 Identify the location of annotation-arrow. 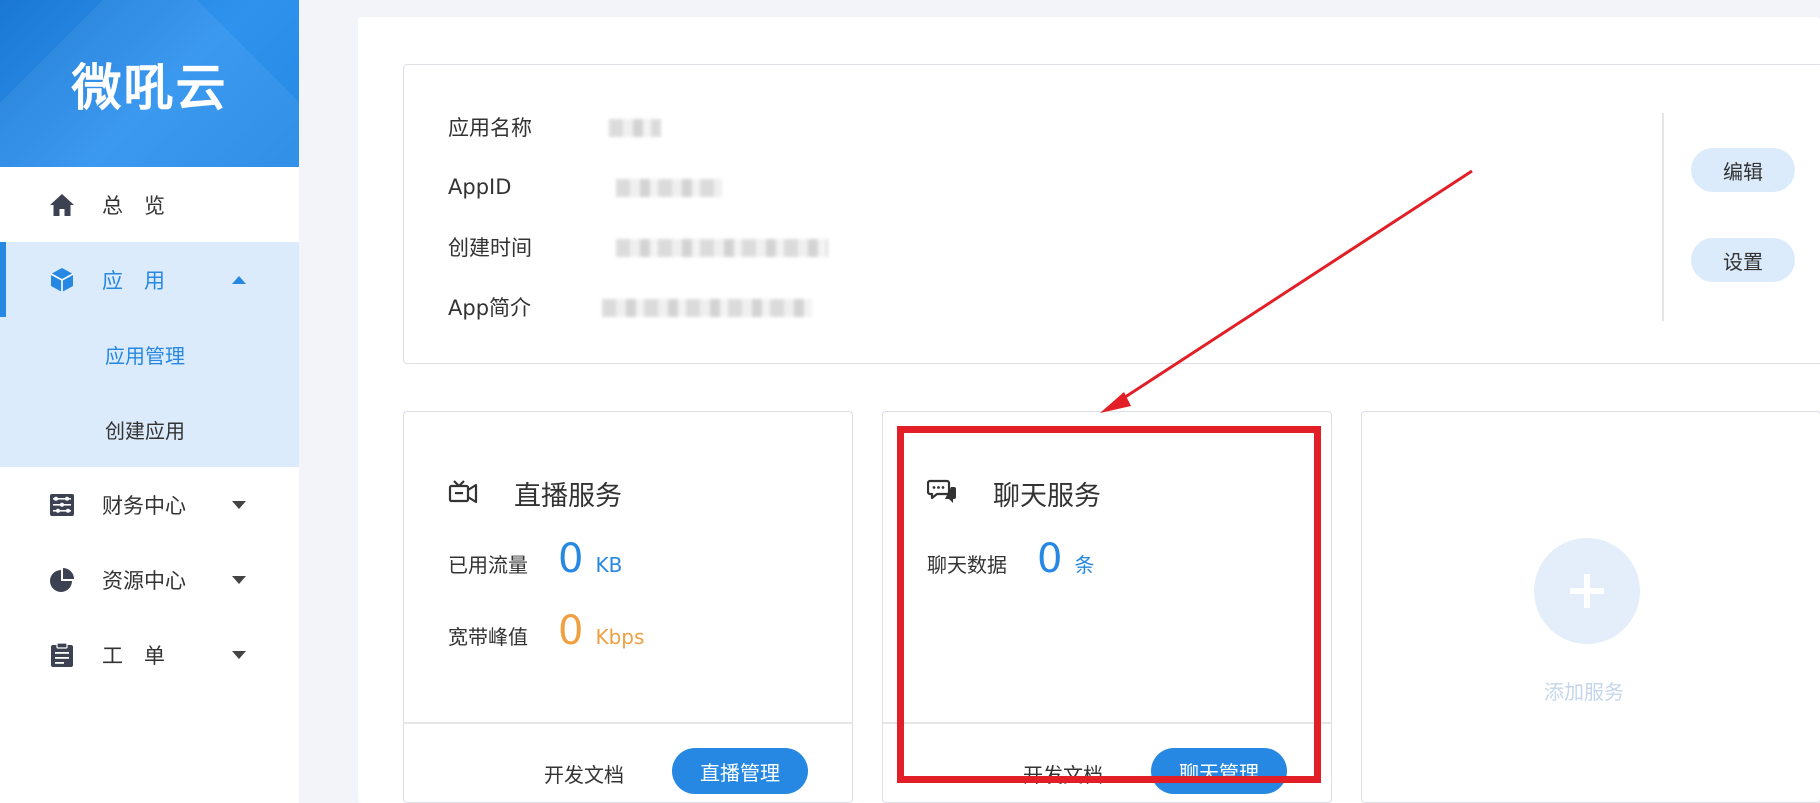
(1286, 291).